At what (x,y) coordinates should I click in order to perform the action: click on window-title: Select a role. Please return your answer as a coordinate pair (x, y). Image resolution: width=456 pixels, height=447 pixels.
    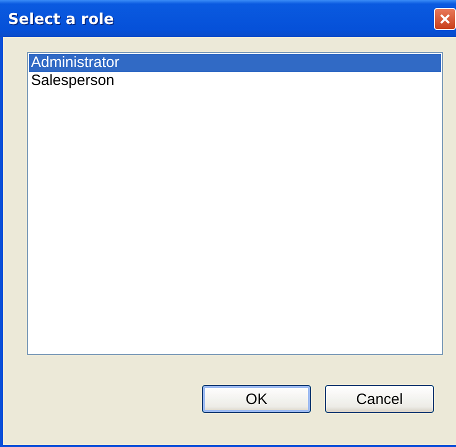
    Looking at the image, I should click on (61, 19).